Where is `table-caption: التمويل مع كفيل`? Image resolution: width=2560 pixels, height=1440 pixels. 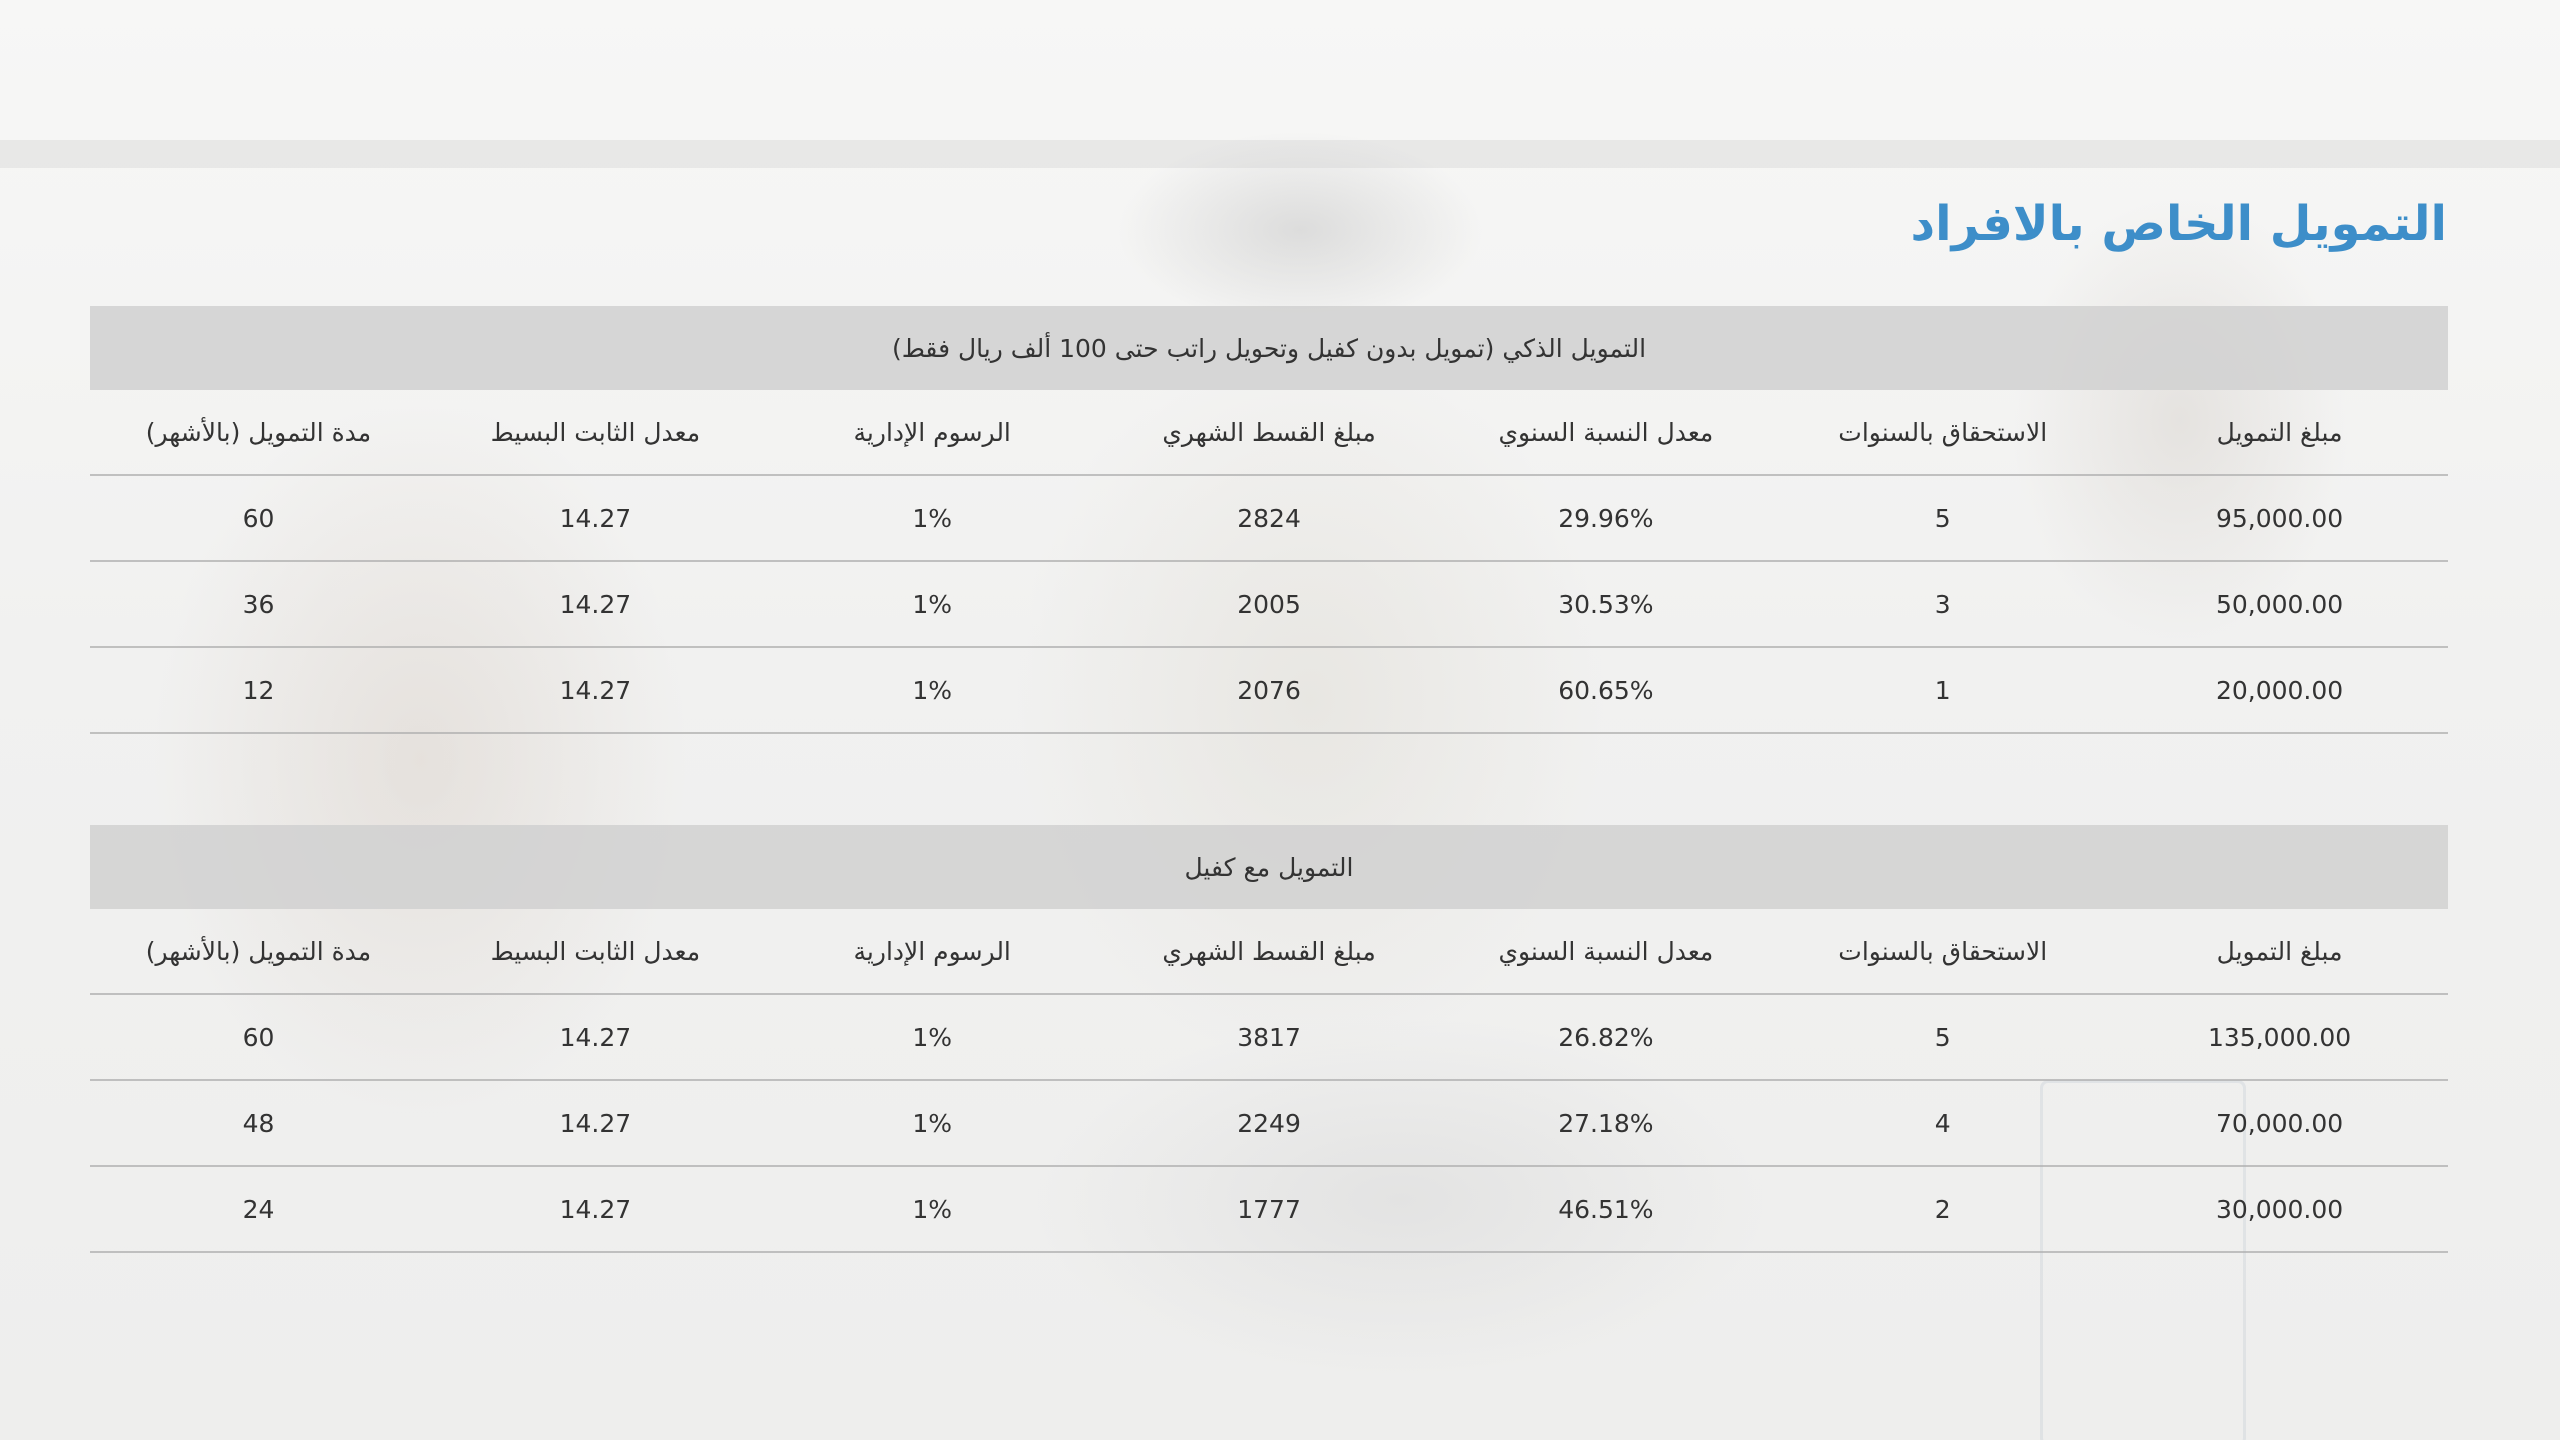 table-caption: التمويل مع كفيل is located at coordinates (1269, 867).